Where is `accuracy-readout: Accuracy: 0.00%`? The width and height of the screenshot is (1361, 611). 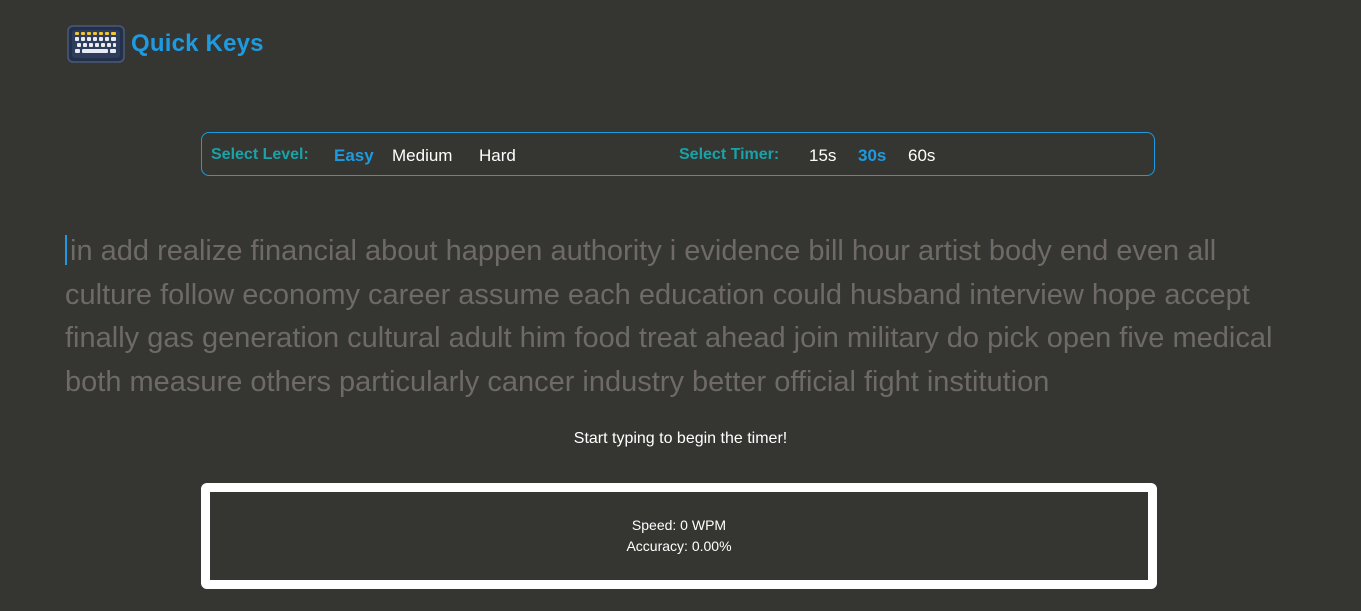 accuracy-readout: Accuracy: 0.00% is located at coordinates (679, 546).